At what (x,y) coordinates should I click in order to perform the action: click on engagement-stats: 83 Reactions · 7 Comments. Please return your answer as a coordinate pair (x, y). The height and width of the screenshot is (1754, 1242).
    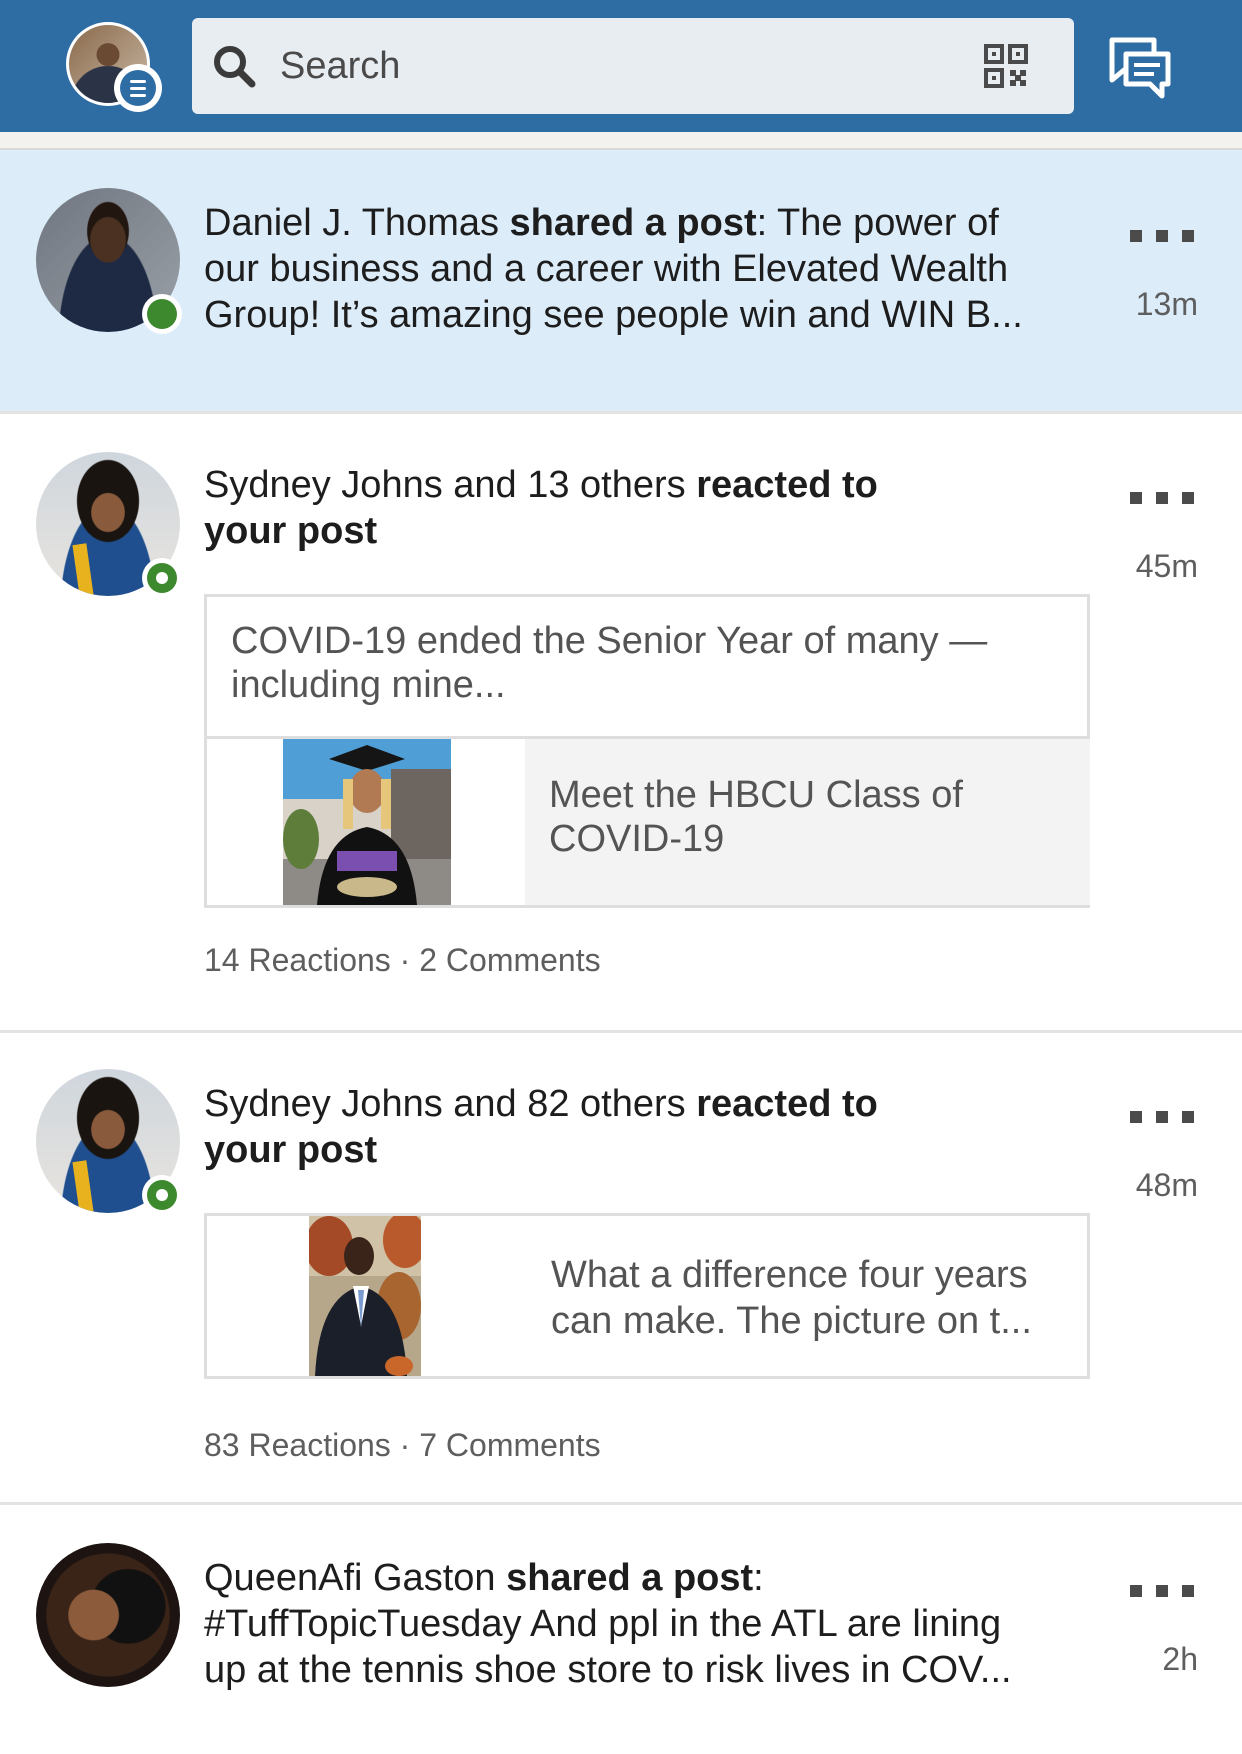
    Looking at the image, I should click on (402, 1445).